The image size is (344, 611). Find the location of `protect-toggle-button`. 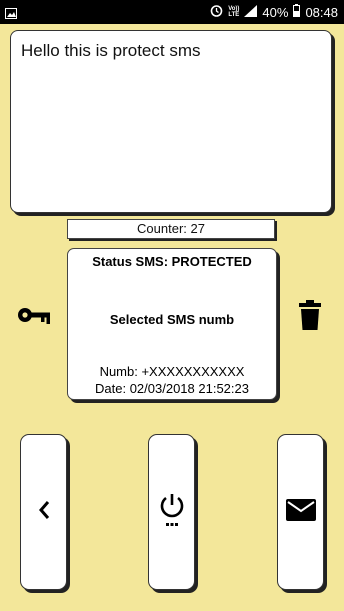

protect-toggle-button is located at coordinates (171, 512).